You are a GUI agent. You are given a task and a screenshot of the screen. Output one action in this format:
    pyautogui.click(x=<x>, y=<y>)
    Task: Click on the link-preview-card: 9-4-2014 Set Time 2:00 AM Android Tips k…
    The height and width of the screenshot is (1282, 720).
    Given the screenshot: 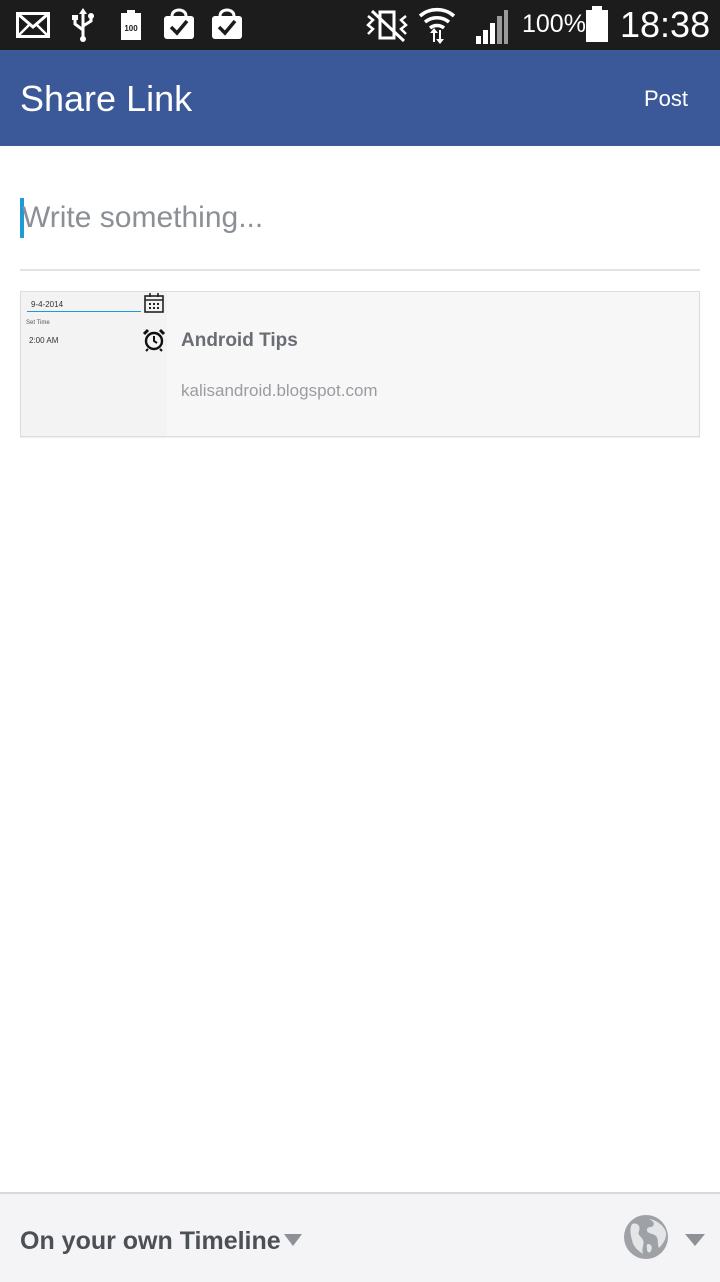 What is the action you would take?
    pyautogui.click(x=360, y=364)
    